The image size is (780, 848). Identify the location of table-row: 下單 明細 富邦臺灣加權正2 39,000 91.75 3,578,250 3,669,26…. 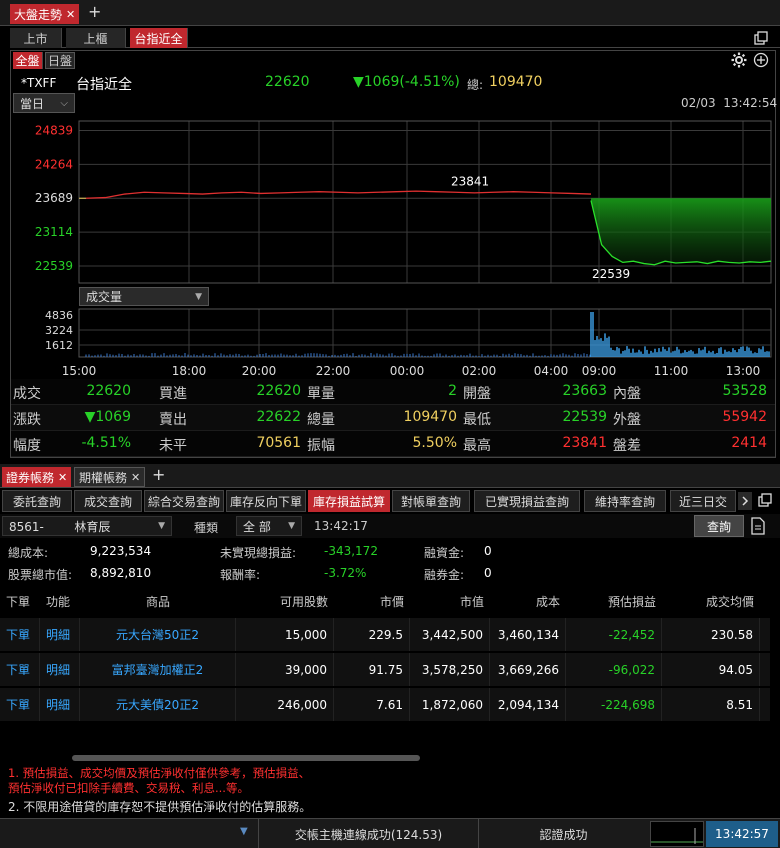
(385, 670).